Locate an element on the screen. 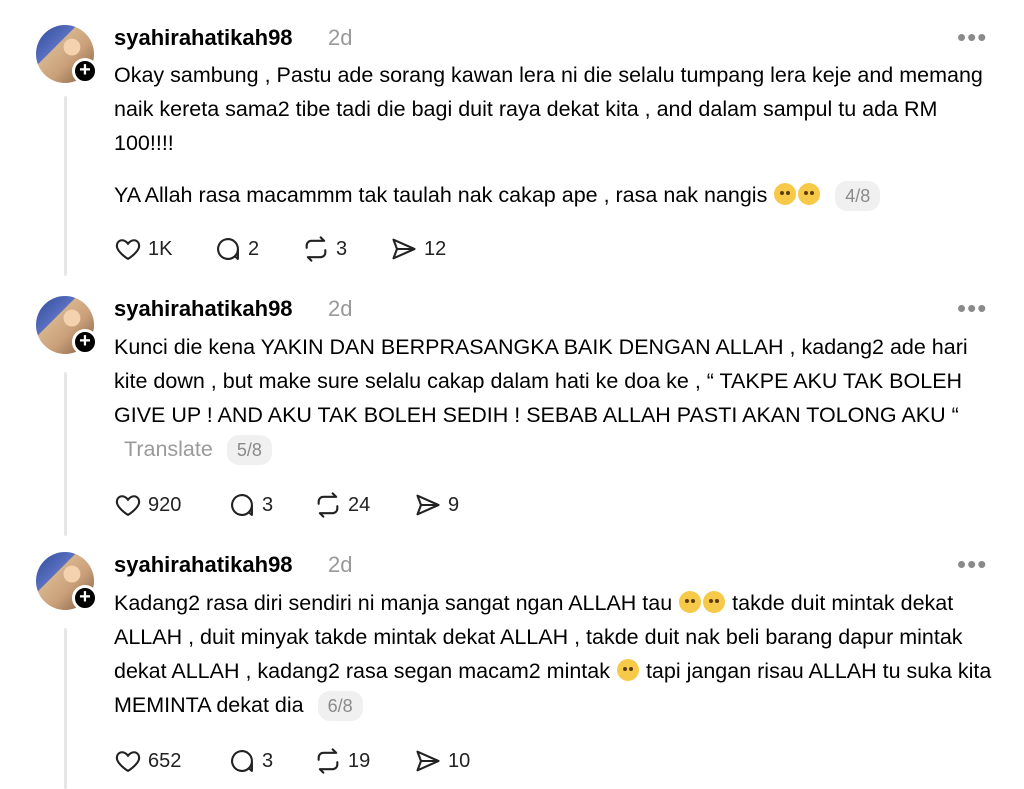  like-count: 1K is located at coordinates (160, 248).